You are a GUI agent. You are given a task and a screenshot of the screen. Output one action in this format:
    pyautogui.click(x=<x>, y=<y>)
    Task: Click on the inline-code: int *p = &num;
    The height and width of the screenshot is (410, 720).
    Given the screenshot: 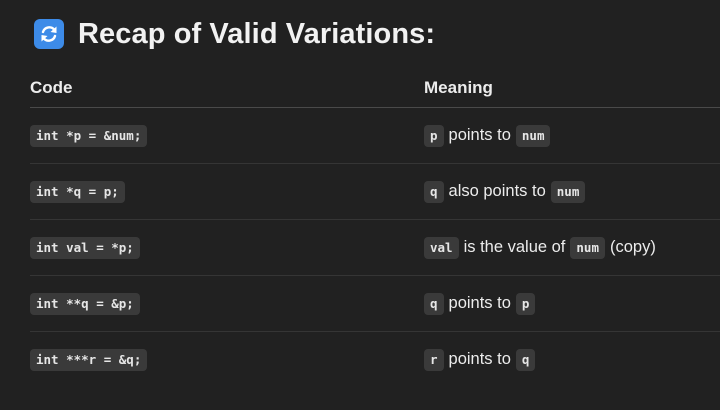 What is the action you would take?
    pyautogui.click(x=89, y=135)
    